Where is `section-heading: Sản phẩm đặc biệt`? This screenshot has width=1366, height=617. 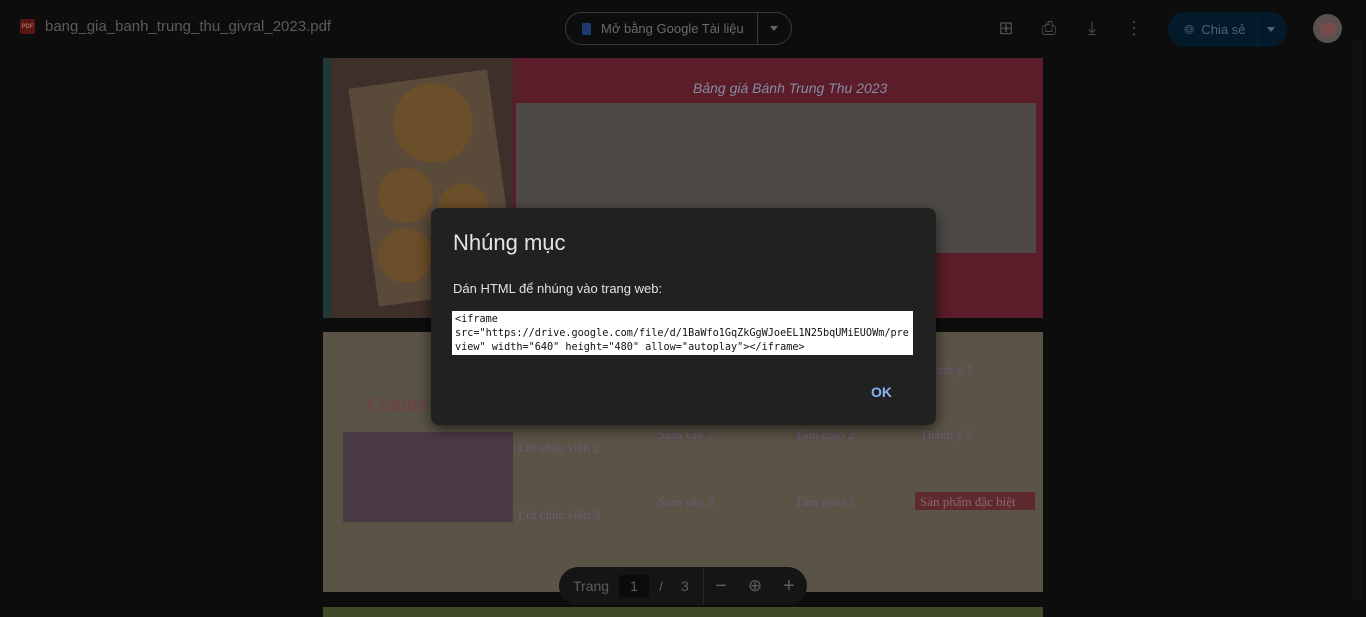 section-heading: Sản phẩm đặc biệt is located at coordinates (968, 501).